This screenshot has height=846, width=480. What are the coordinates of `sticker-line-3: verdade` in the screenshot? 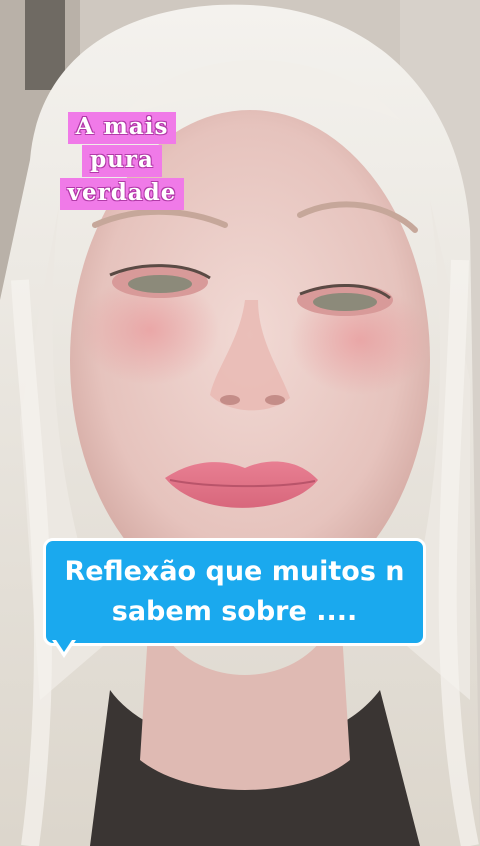 It's located at (122, 194).